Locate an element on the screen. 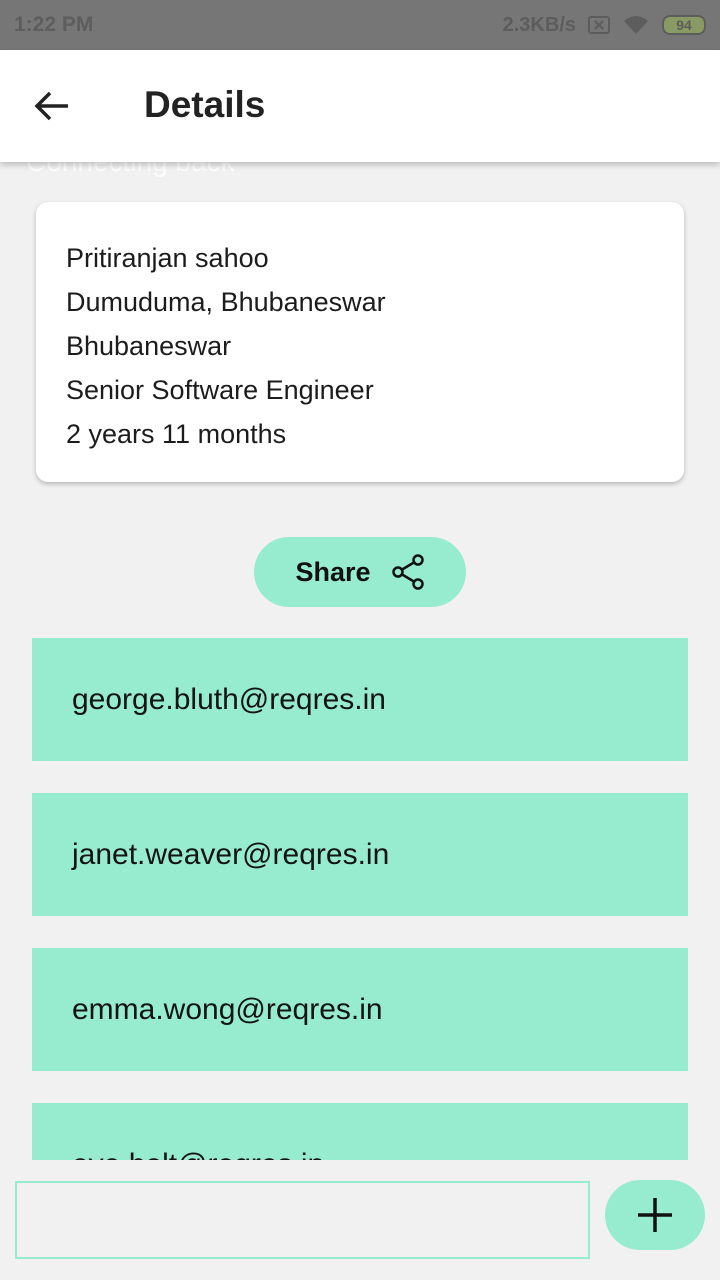 Image resolution: width=720 pixels, height=1280 pixels. share-button: Share is located at coordinates (360, 572).